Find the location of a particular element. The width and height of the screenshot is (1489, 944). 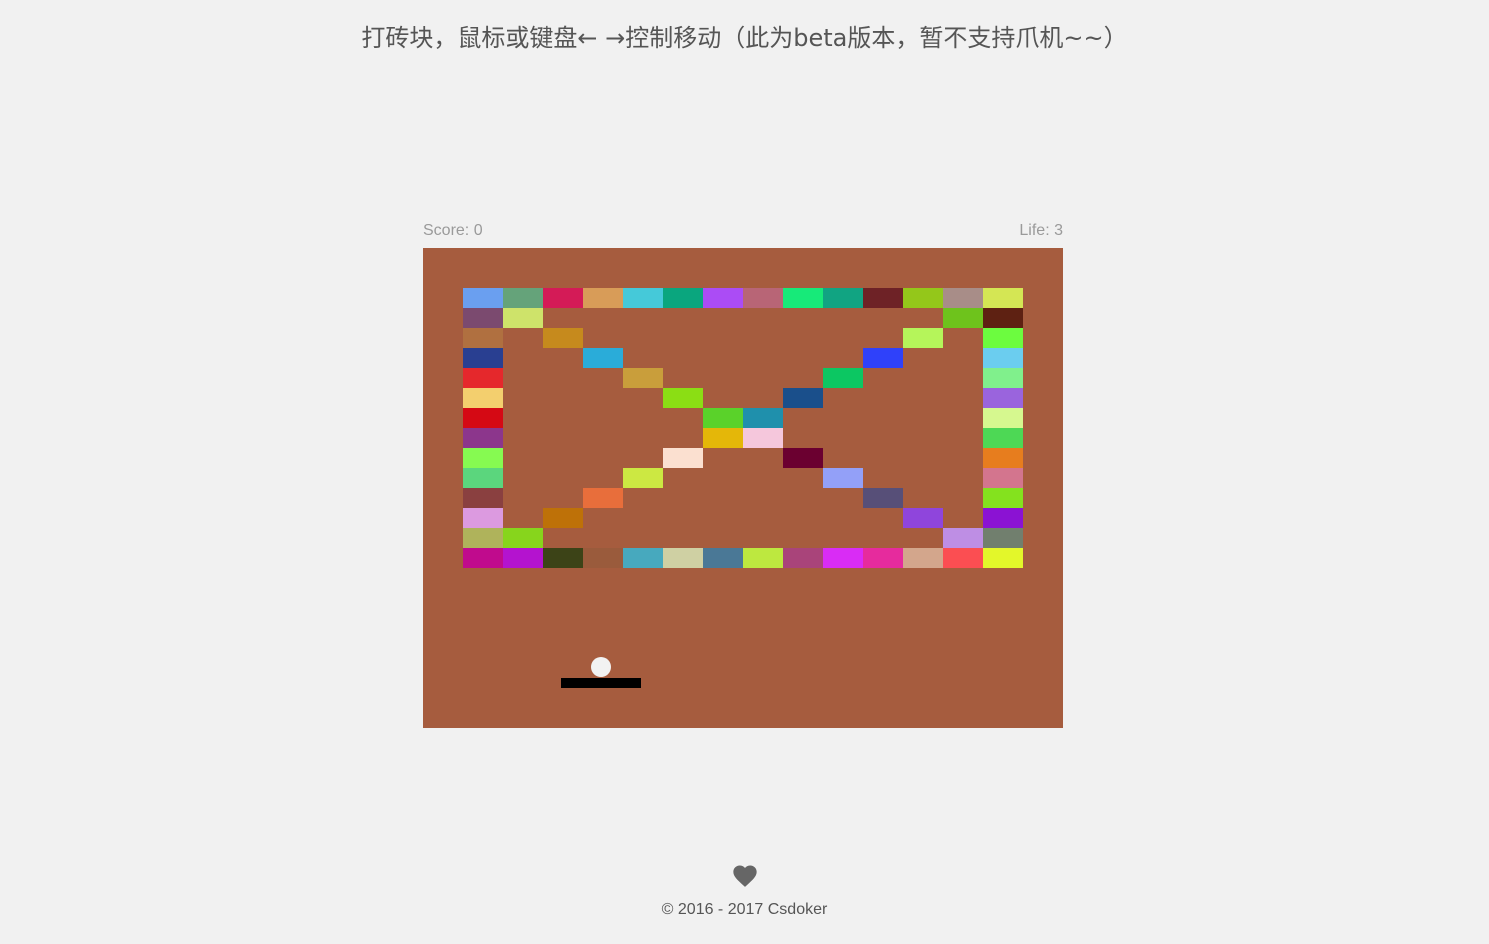

life-label: Life: 3 is located at coordinates (1041, 230).